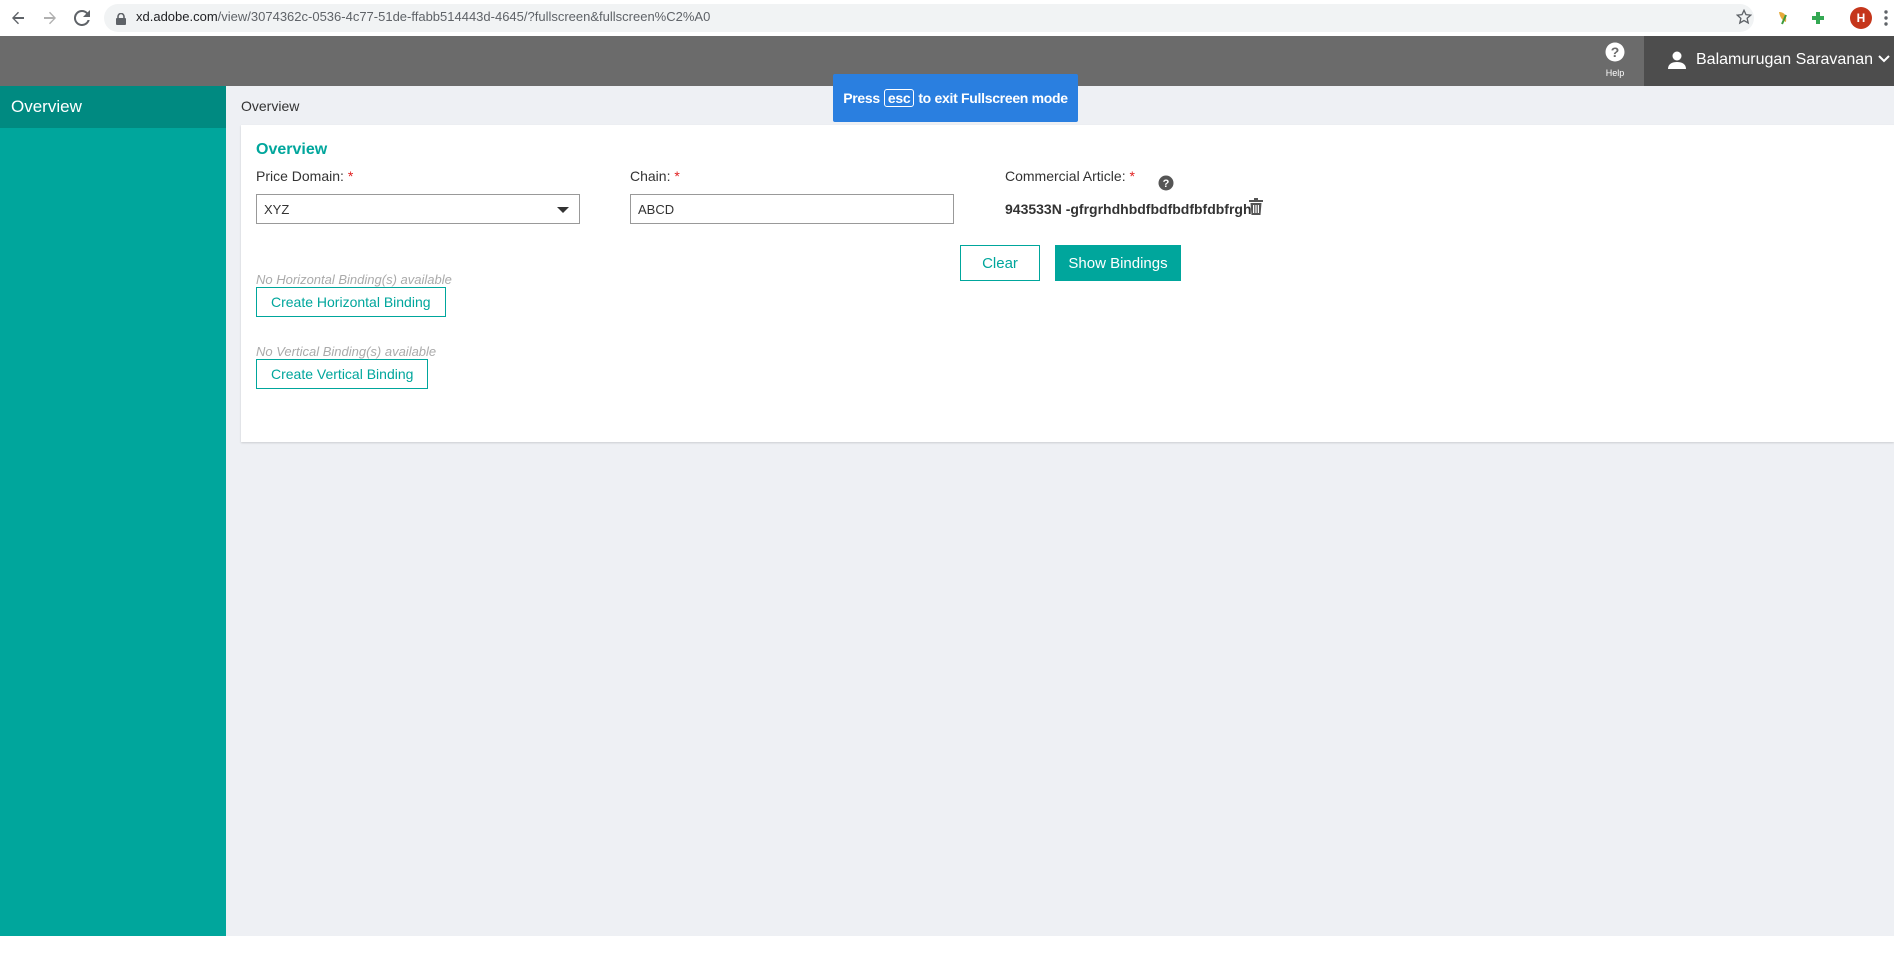 This screenshot has width=1894, height=959. Describe the element at coordinates (113, 511) in the screenshot. I see `sidebar: Overview` at that location.